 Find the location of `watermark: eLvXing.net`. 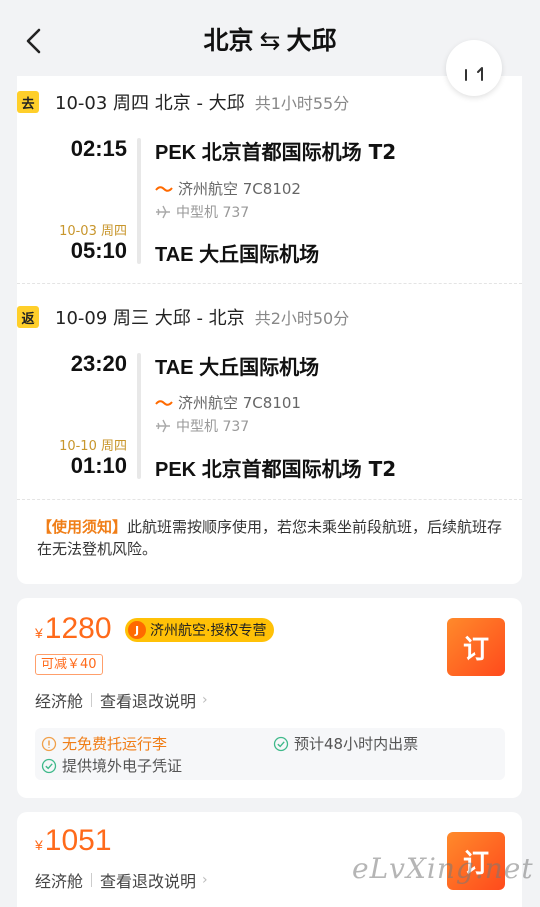

watermark: eLvXing.net is located at coordinates (443, 868).